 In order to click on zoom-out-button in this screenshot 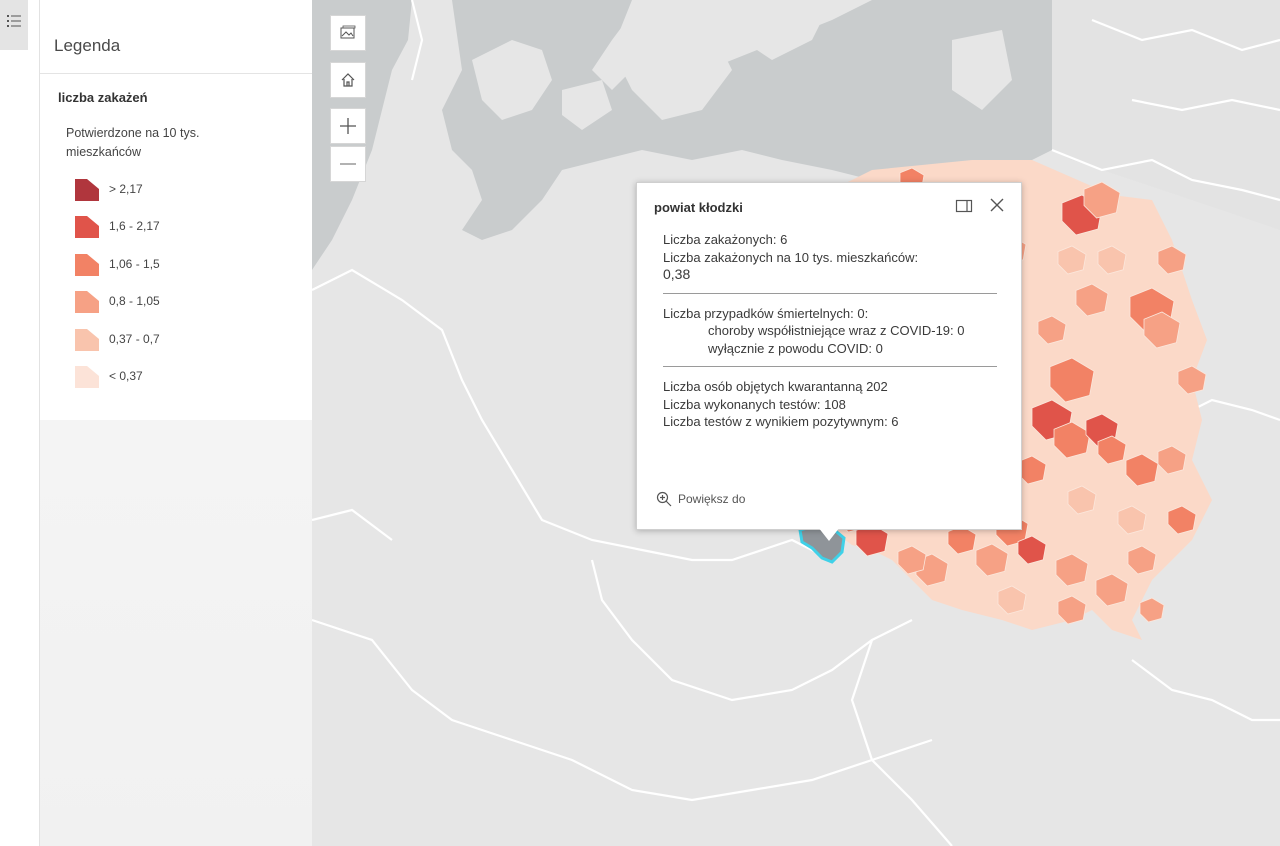, I will do `click(348, 164)`.